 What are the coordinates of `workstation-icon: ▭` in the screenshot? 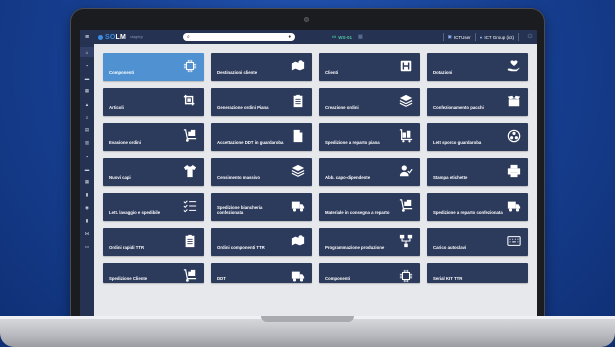 It's located at (334, 36).